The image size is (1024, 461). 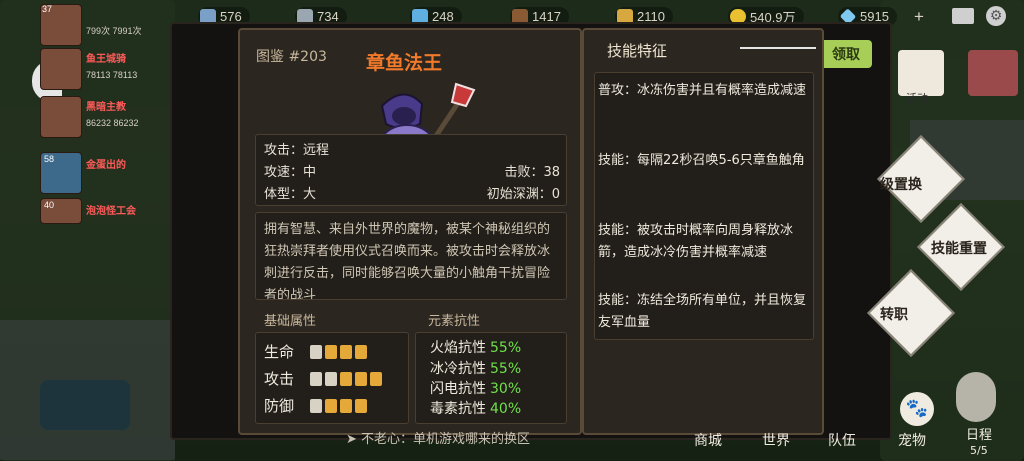 I want to click on attr-row-attack: 攻击, so click(x=324, y=378).